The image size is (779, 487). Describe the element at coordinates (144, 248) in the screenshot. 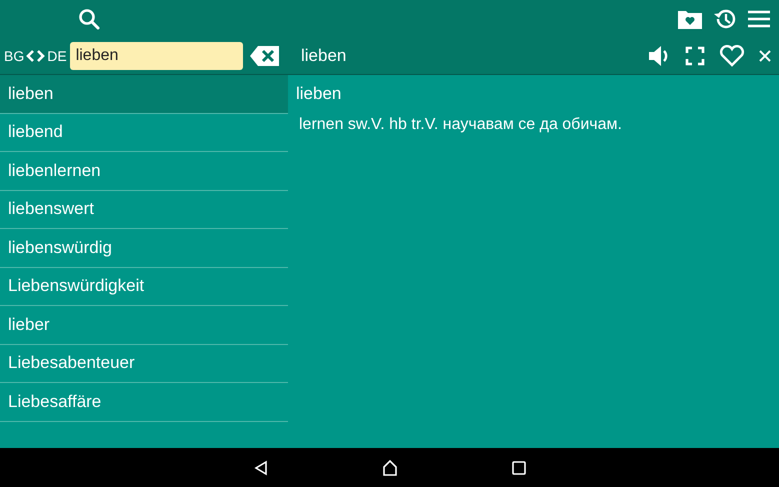

I see `word-list-item: liebenswürdig` at that location.